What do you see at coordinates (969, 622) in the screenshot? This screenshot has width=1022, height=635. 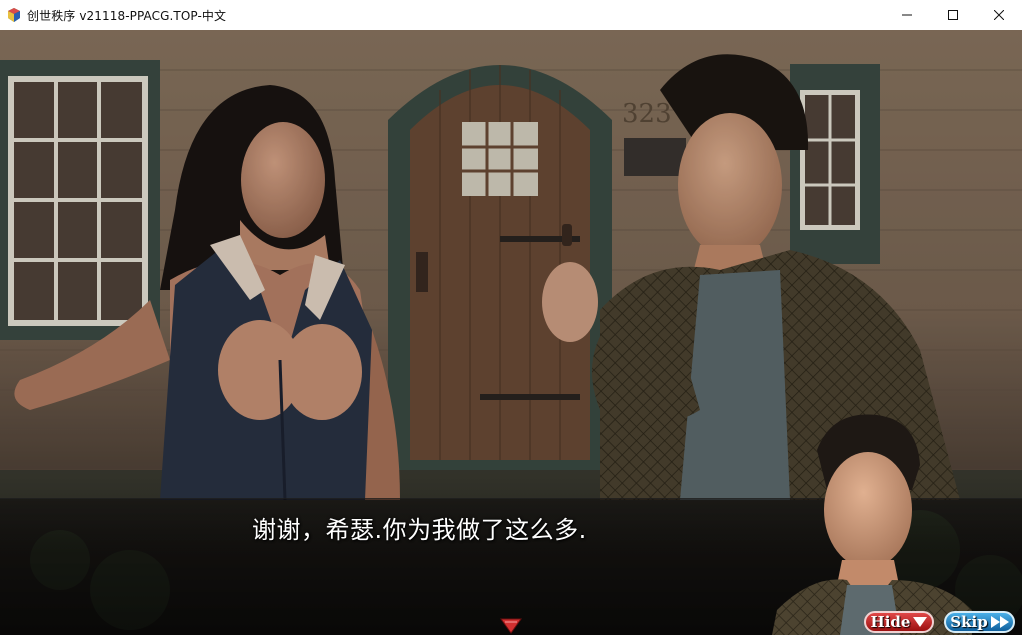 I see `skip-button-label: Skip` at bounding box center [969, 622].